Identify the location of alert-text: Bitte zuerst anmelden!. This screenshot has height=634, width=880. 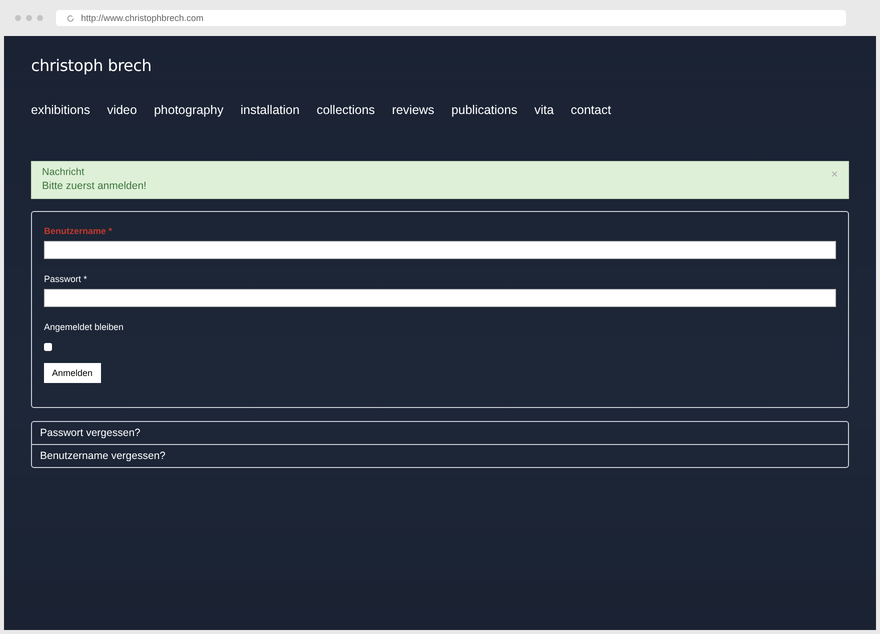
(94, 186).